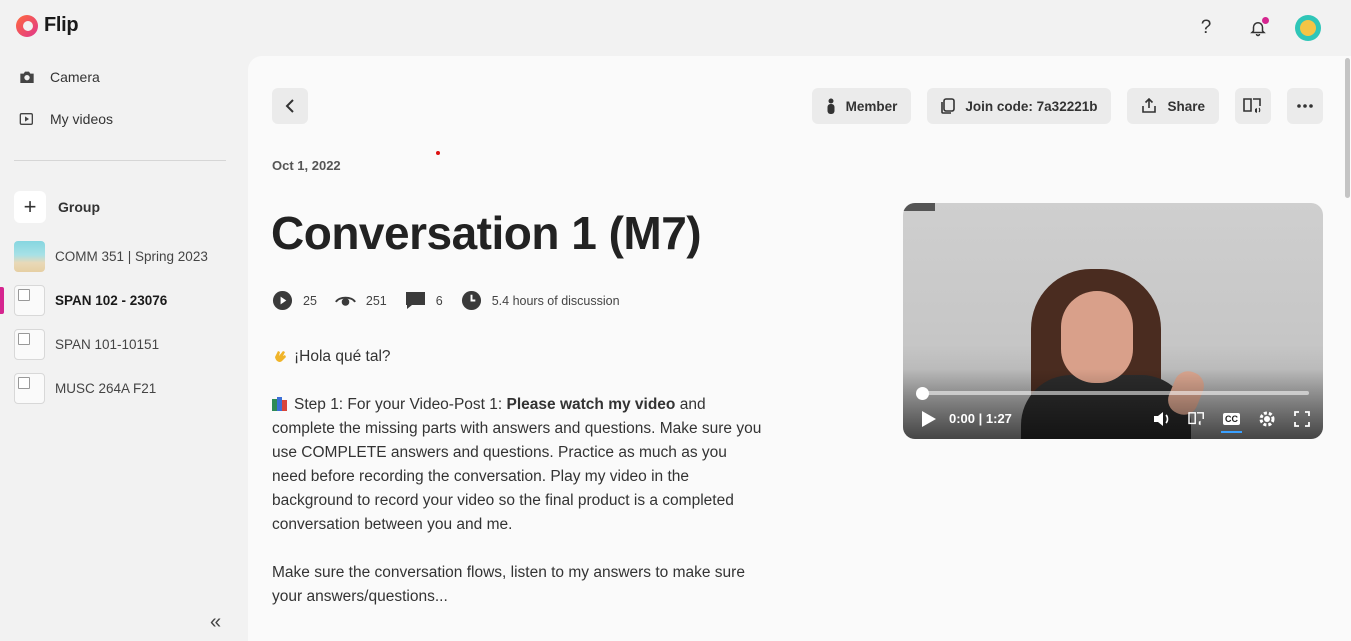 Image resolution: width=1351 pixels, height=641 pixels. Describe the element at coordinates (279, 404) in the screenshot. I see `books-icon` at that location.